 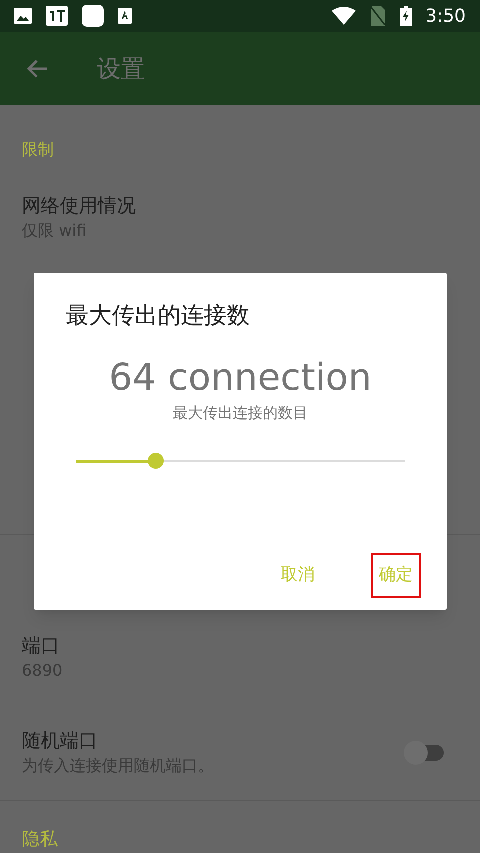 I want to click on app-bar-title: 设置, so click(x=121, y=69).